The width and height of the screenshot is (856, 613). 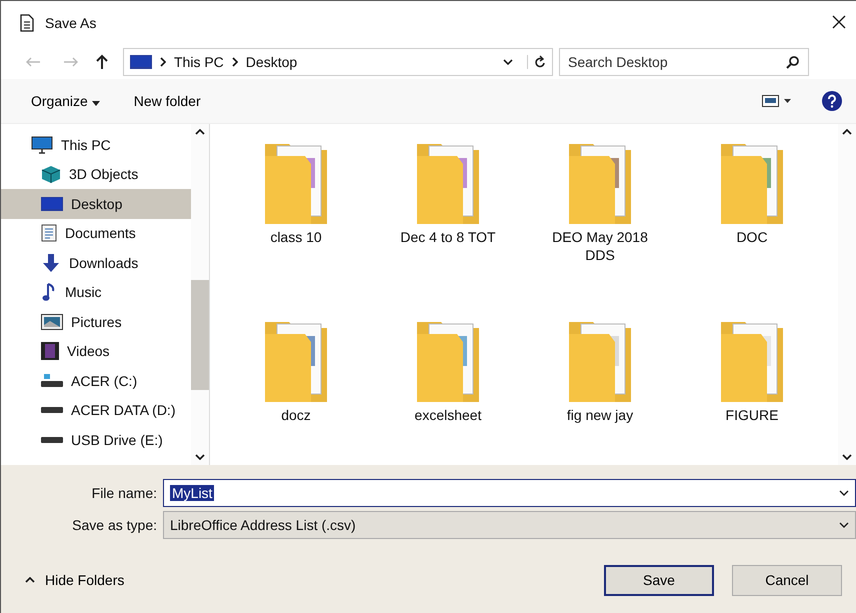 I want to click on file-type-dropdown: LibreOffice Address List (.csv), so click(x=509, y=525).